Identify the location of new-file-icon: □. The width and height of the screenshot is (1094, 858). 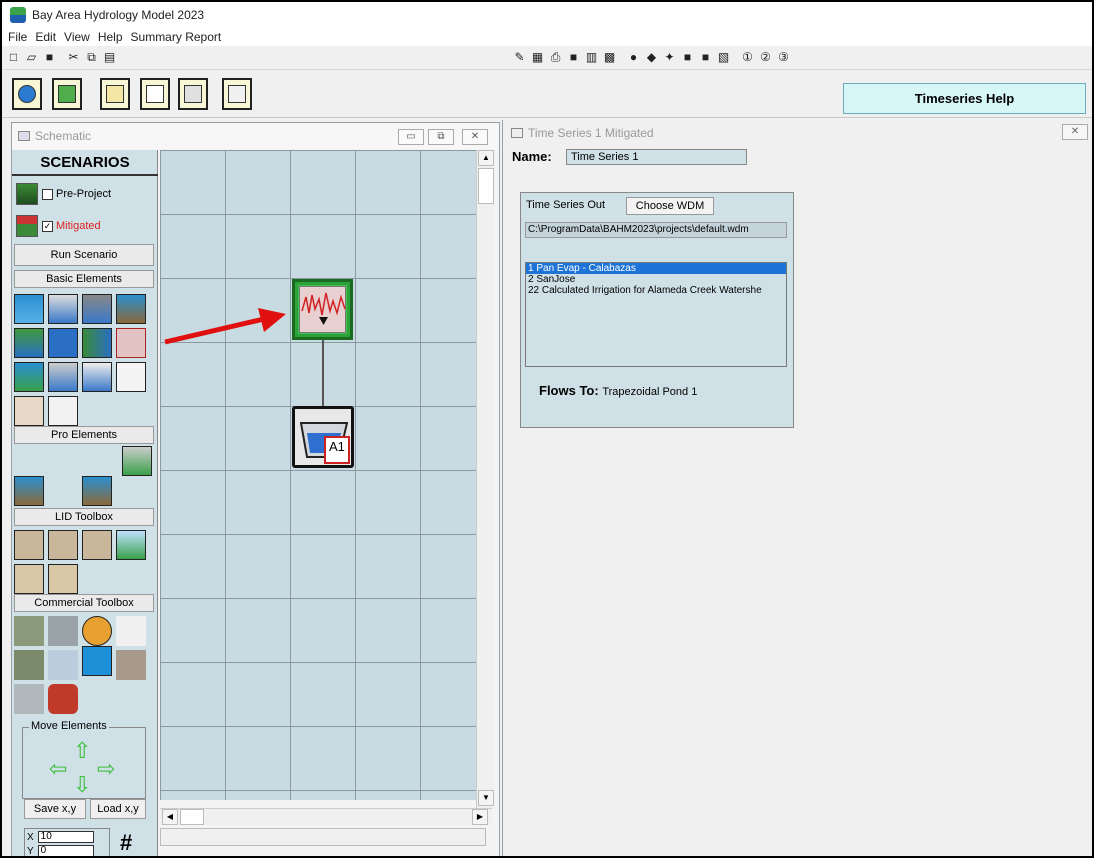
(13, 57).